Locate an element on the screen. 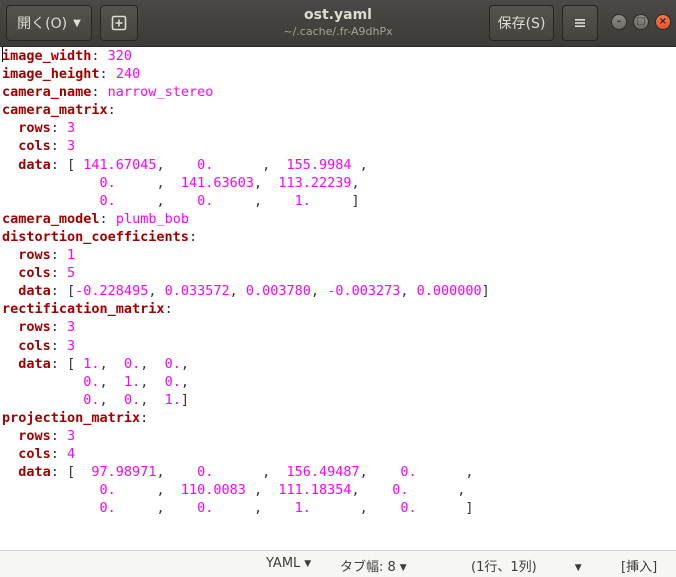 The height and width of the screenshot is (577, 676). close-icon: × is located at coordinates (663, 22).